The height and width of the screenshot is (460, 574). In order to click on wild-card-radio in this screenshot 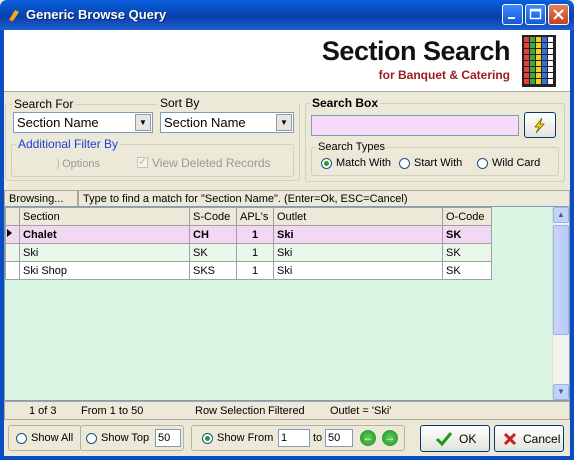, I will do `click(482, 163)`.